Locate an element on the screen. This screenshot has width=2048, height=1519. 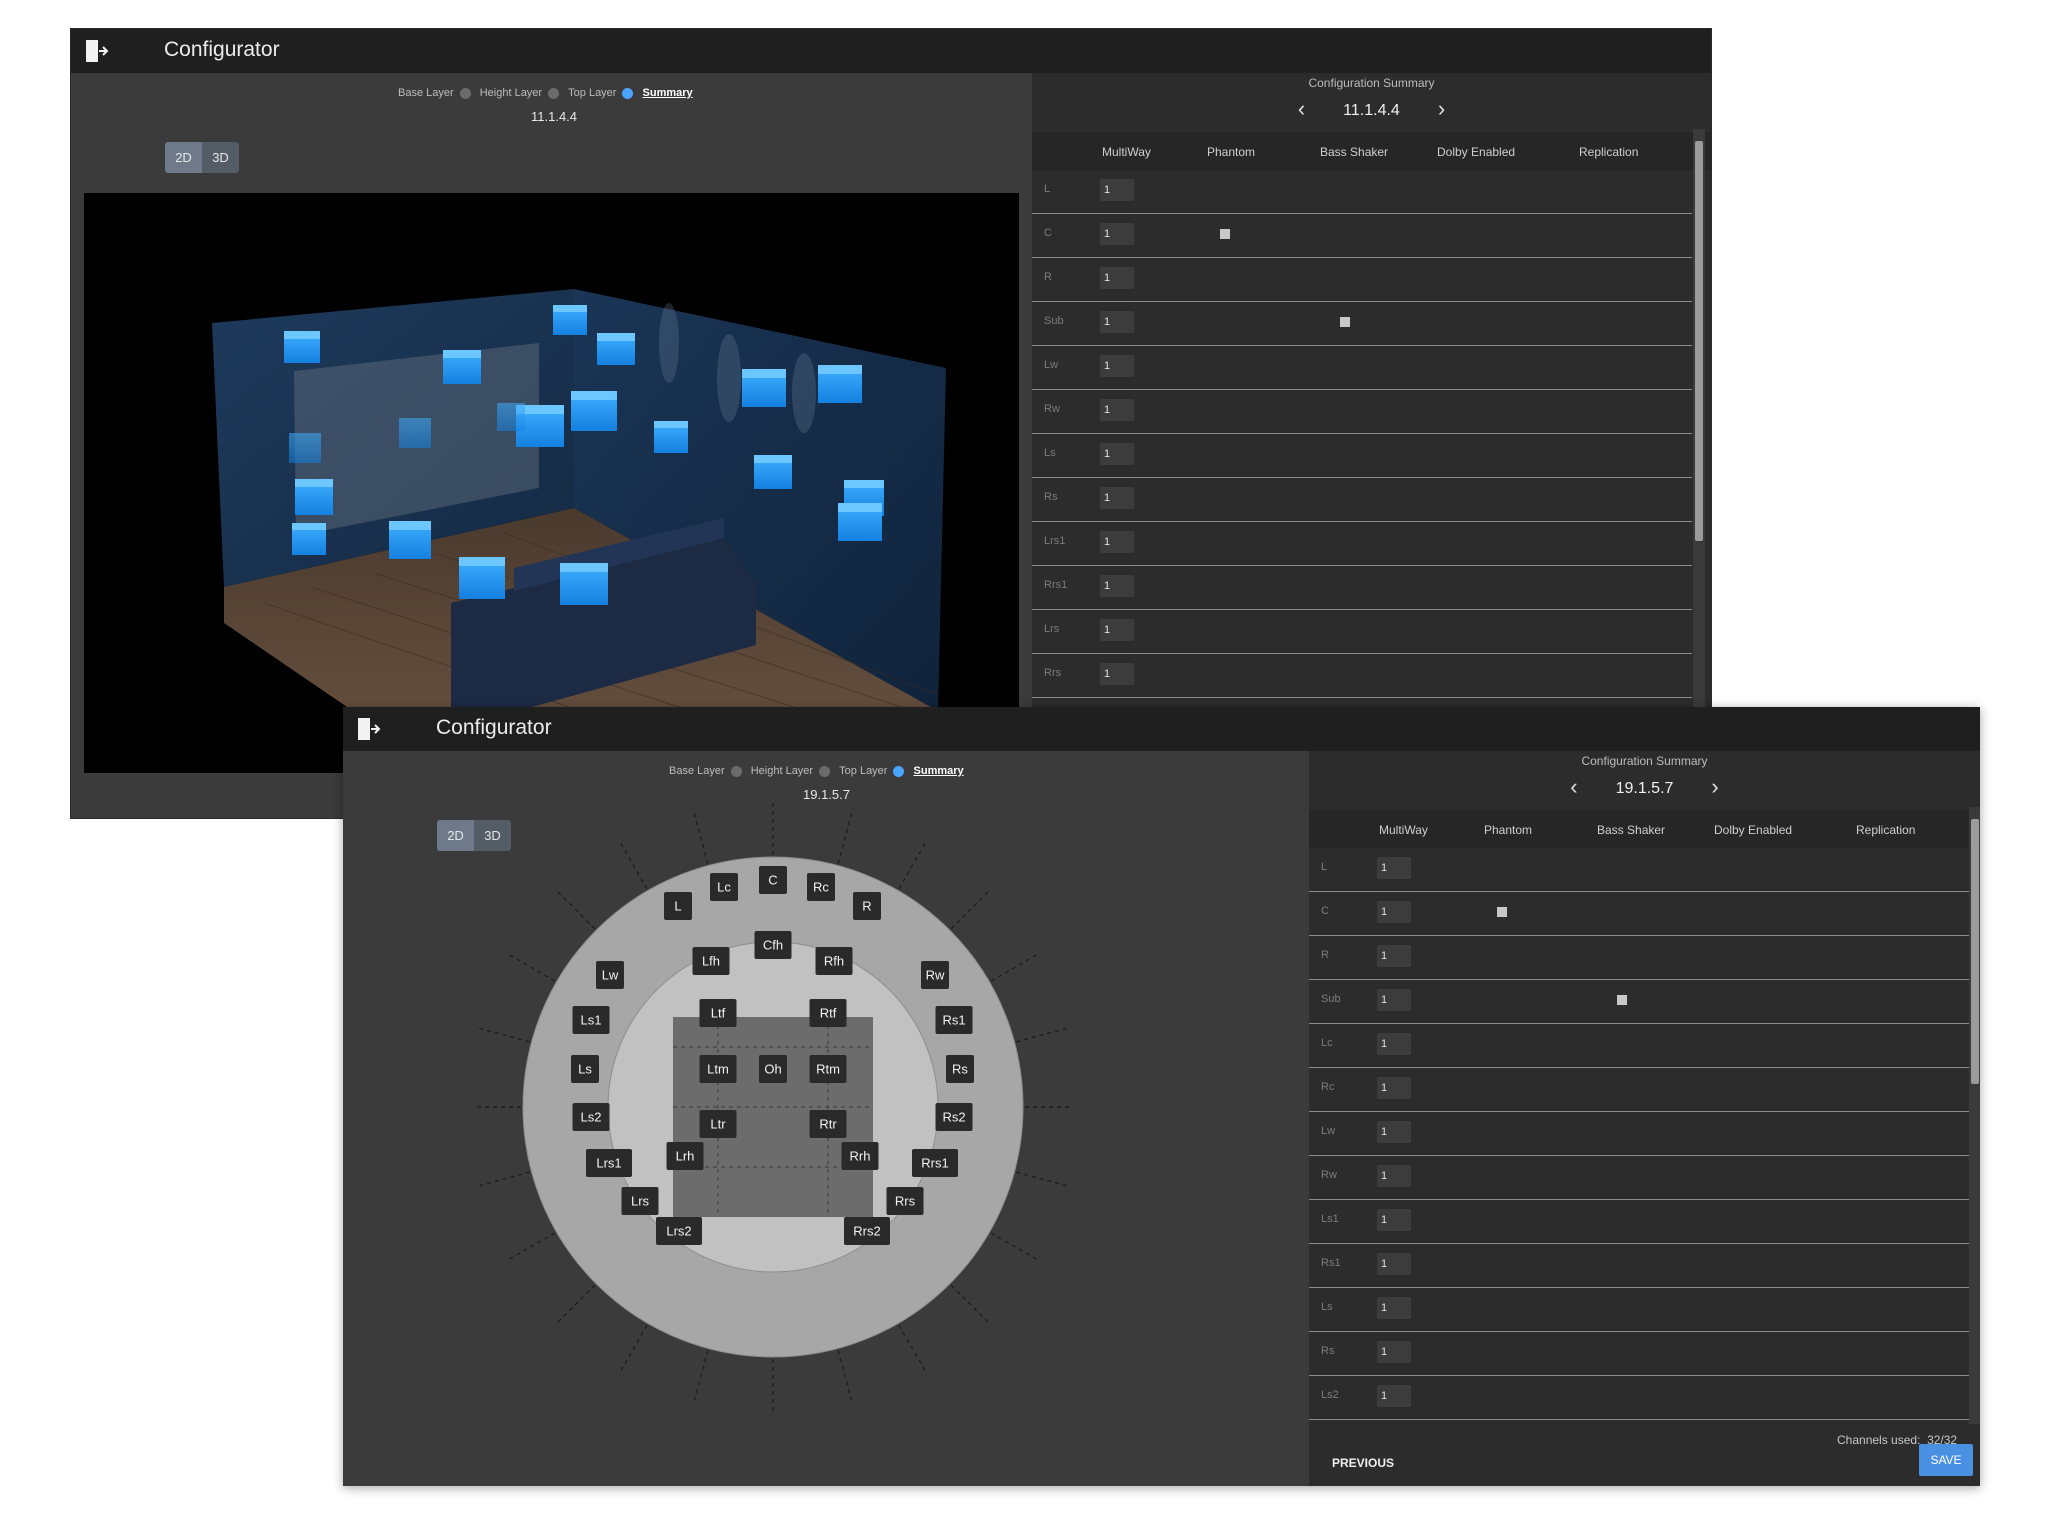
speaker-c: C is located at coordinates (773, 880).